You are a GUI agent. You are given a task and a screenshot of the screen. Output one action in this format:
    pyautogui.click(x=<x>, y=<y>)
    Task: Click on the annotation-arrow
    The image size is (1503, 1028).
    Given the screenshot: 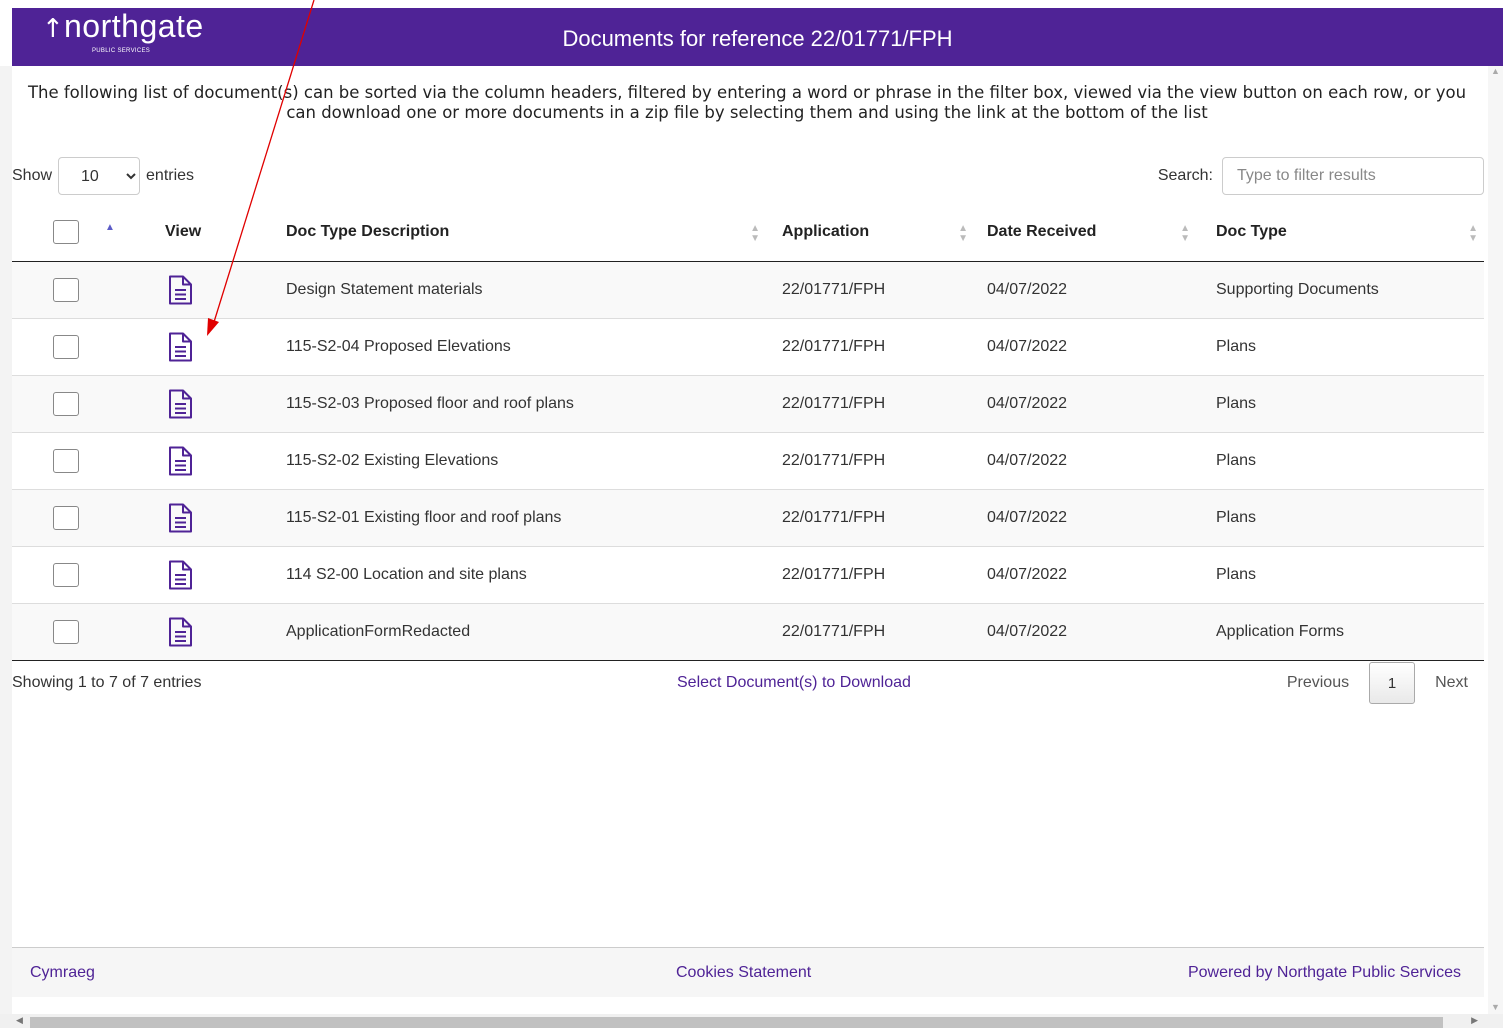 What is the action you would take?
    pyautogui.click(x=261, y=168)
    